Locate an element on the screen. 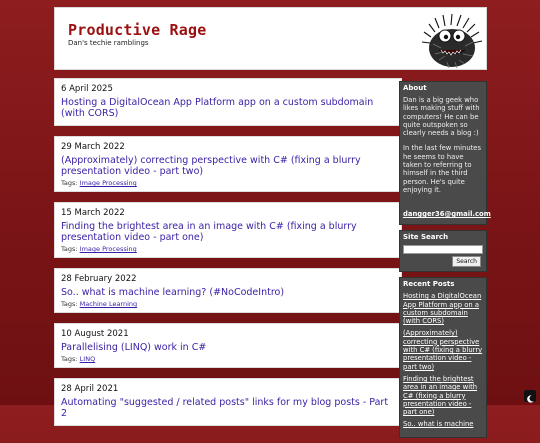 The height and width of the screenshot is (443, 540). search-button: Search is located at coordinates (466, 262).